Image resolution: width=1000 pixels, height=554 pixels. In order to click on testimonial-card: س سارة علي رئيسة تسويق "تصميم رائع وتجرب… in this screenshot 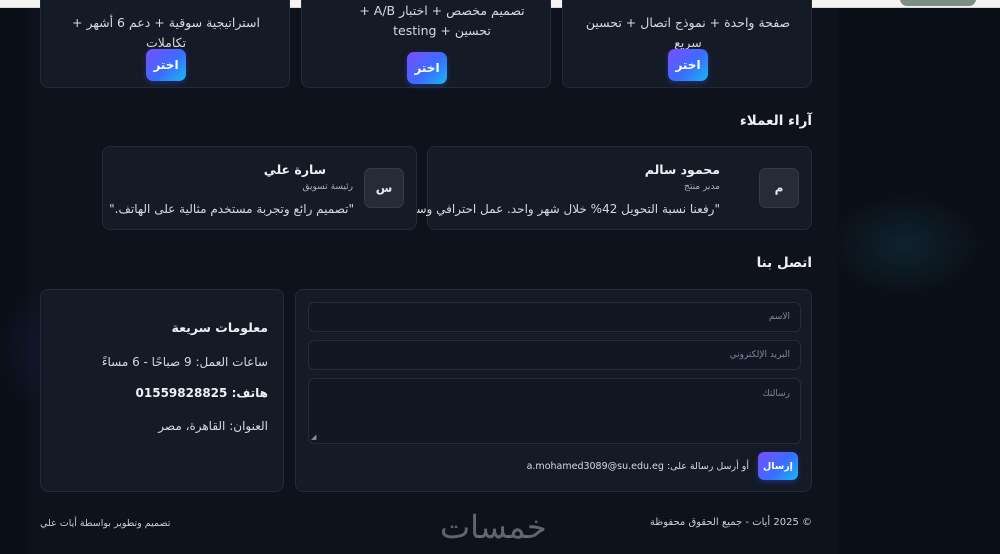, I will do `click(259, 188)`.